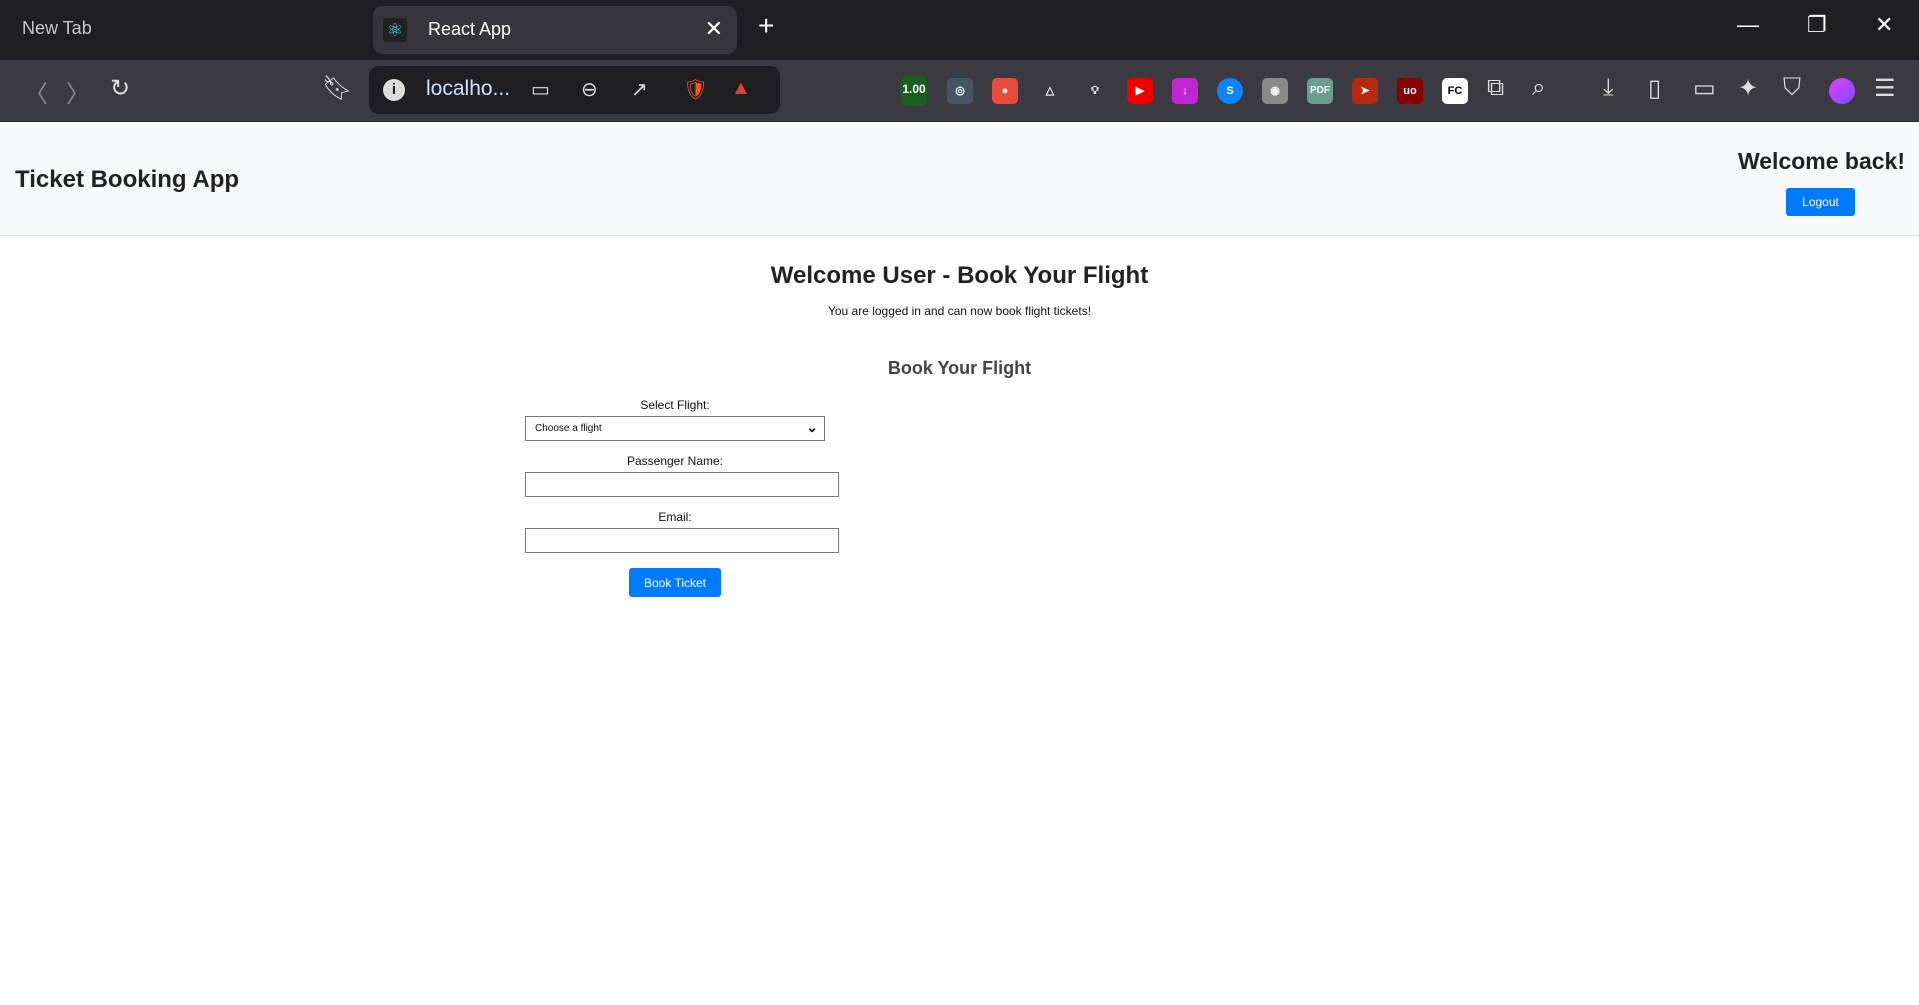 The image size is (1919, 1005). I want to click on tab-react-app: ⚛ React App ✕, so click(555, 30).